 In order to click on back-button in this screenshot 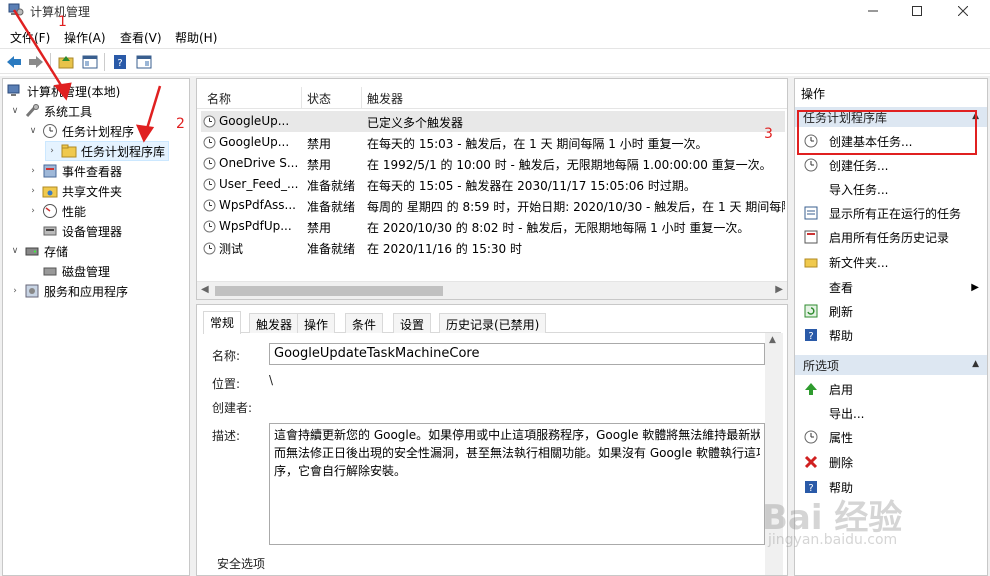, I will do `click(14, 62)`.